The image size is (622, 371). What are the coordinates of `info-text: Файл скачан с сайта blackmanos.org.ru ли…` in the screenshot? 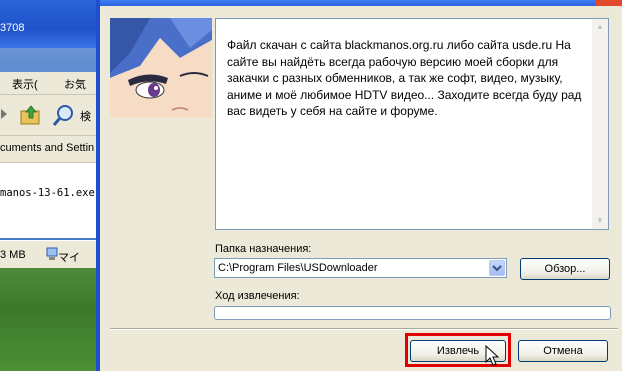 It's located at (404, 78).